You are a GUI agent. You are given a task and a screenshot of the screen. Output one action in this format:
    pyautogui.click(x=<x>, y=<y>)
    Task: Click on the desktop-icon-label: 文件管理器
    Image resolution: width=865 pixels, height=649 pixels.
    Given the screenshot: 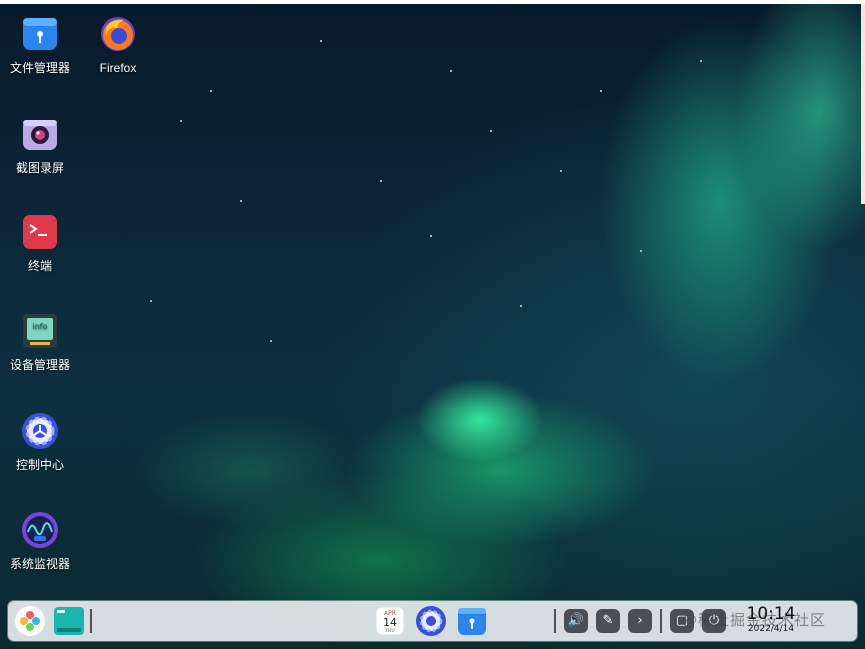 What is the action you would take?
    pyautogui.click(x=39, y=68)
    